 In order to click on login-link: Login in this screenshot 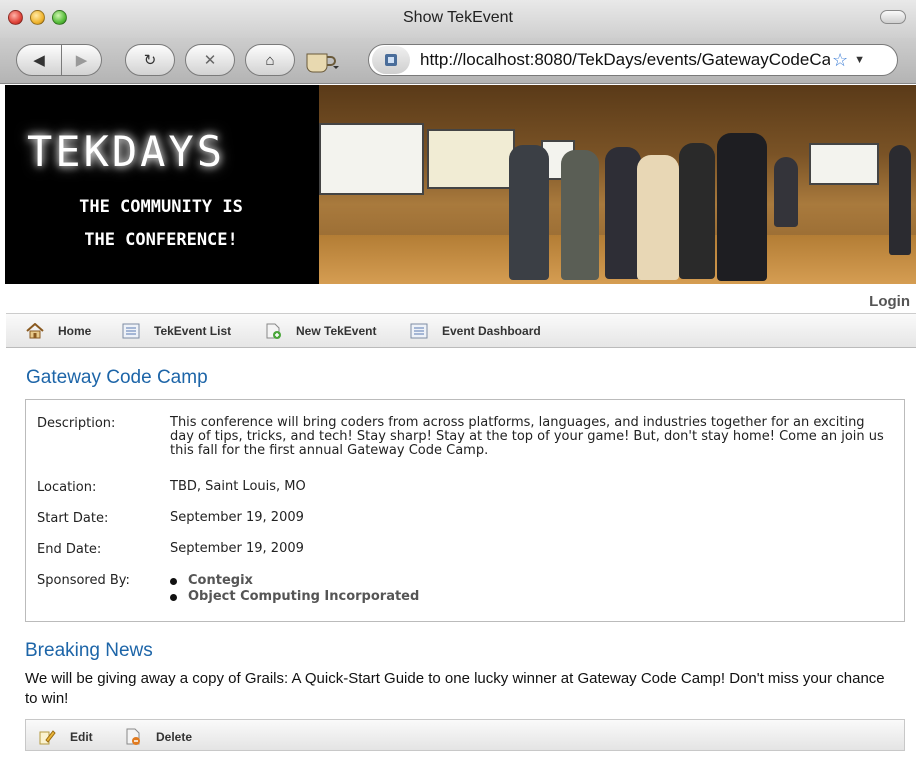, I will do `click(889, 301)`.